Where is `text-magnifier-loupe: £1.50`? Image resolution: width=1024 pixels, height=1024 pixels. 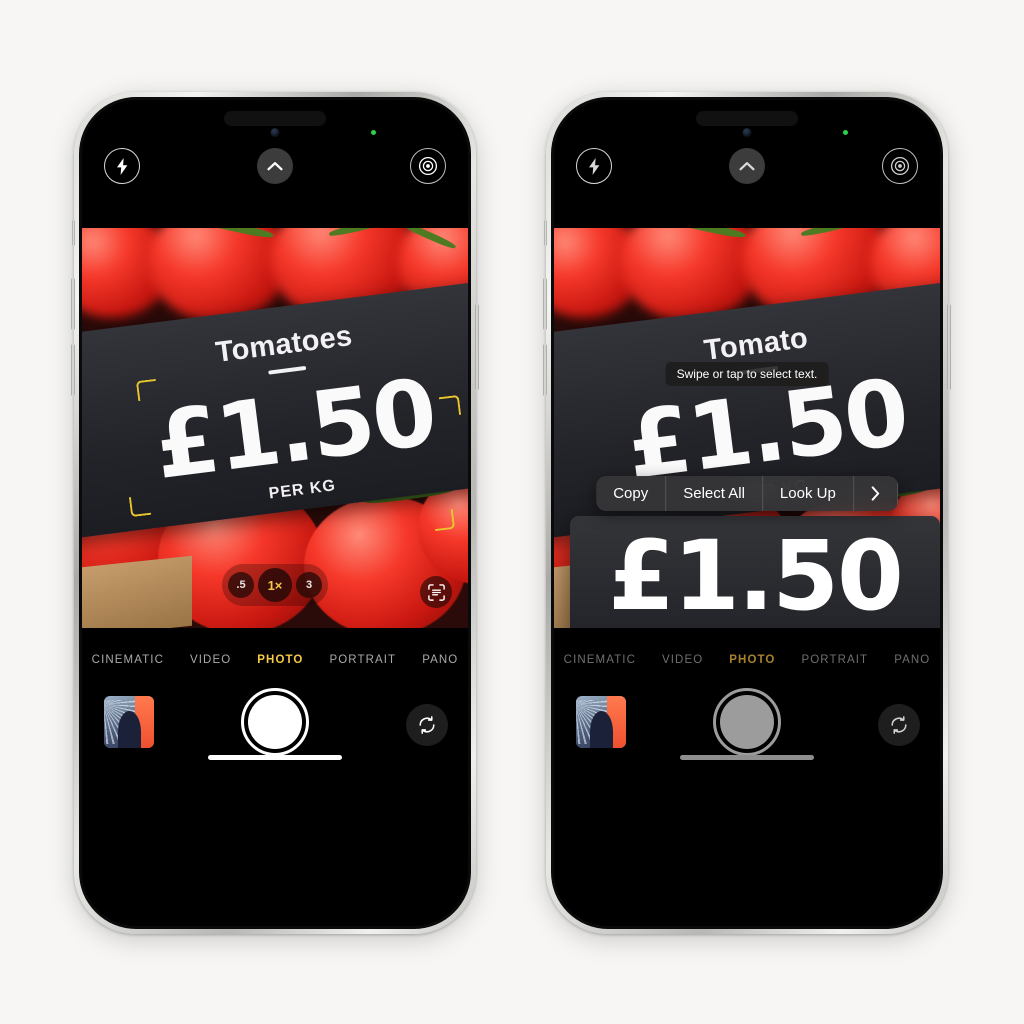
text-magnifier-loupe: £1.50 is located at coordinates (755, 572).